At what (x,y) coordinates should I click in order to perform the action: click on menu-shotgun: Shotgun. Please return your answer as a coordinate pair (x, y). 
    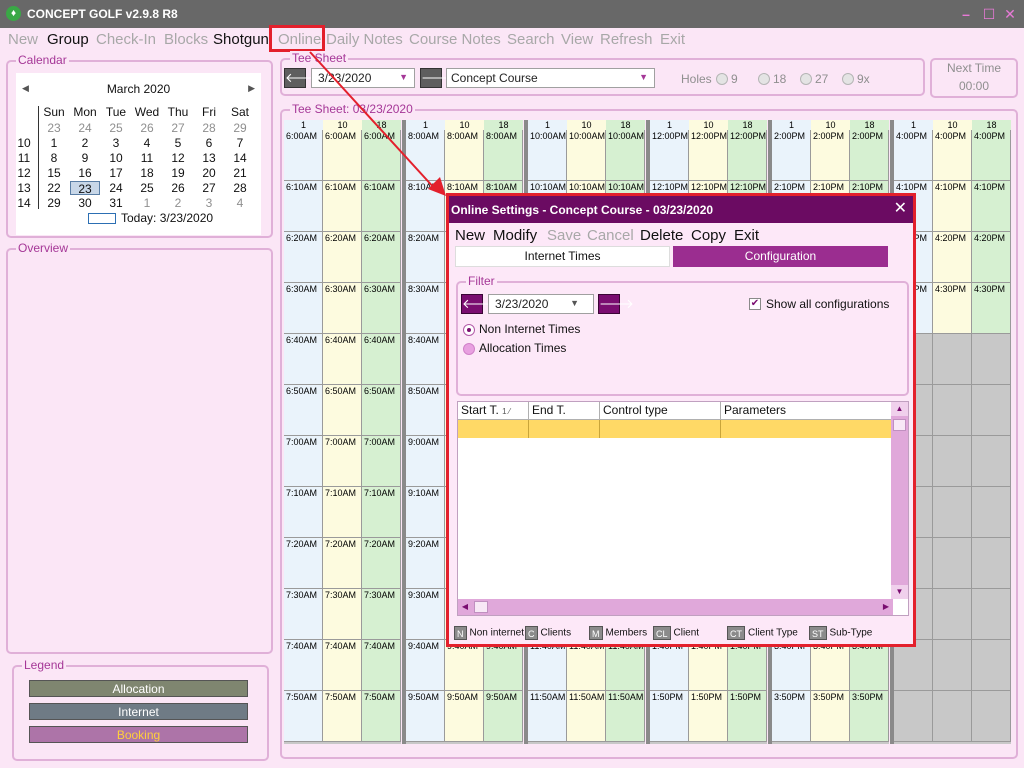
    Looking at the image, I should click on (241, 39).